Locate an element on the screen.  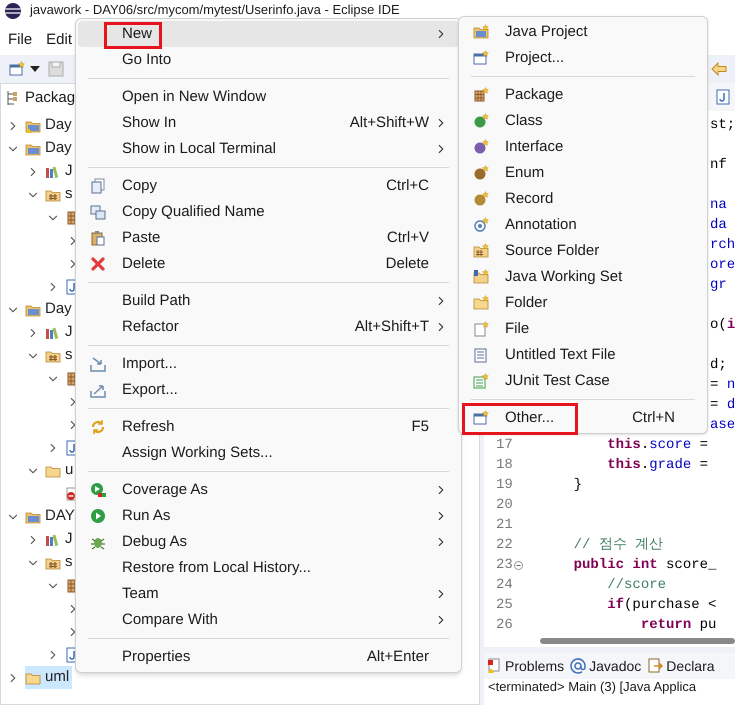
menu-item: Source Folder is located at coordinates (583, 251).